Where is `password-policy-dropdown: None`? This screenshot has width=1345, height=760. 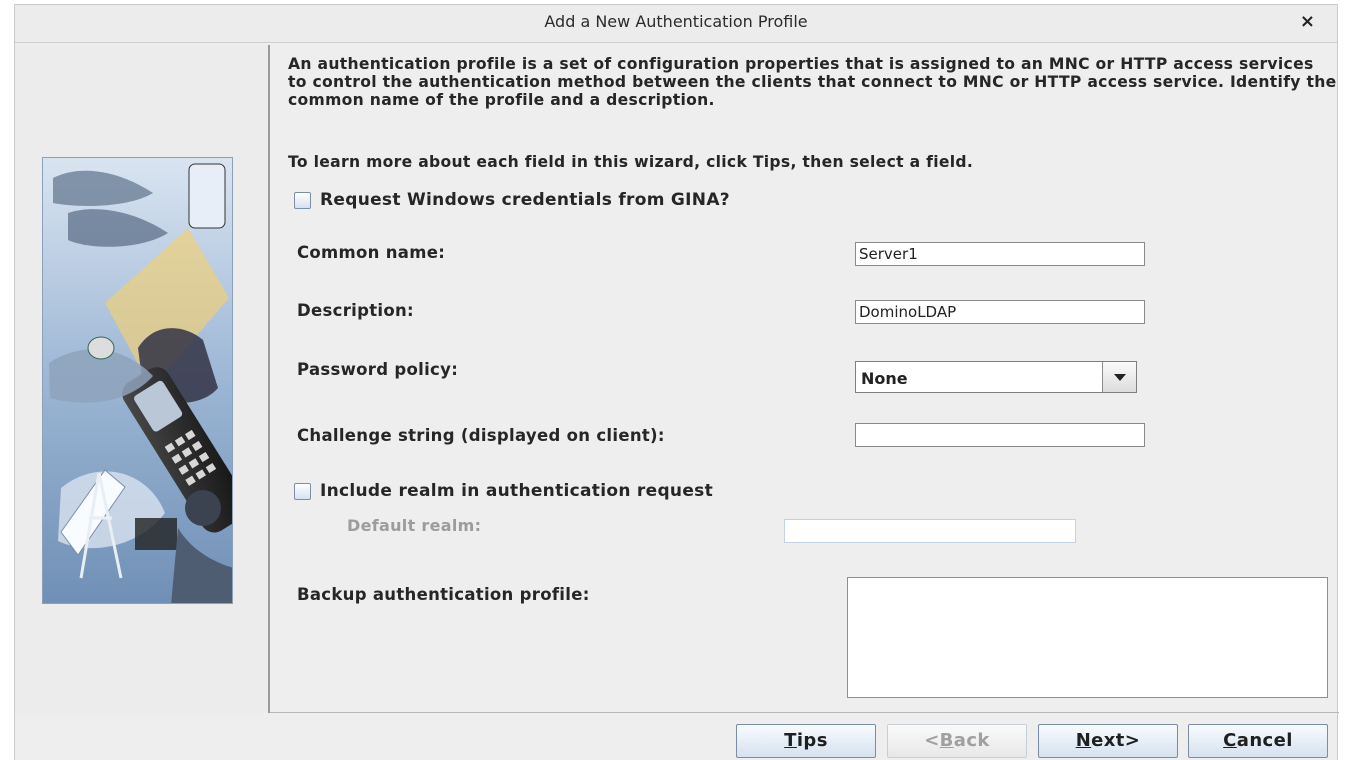
password-policy-dropdown: None is located at coordinates (996, 377).